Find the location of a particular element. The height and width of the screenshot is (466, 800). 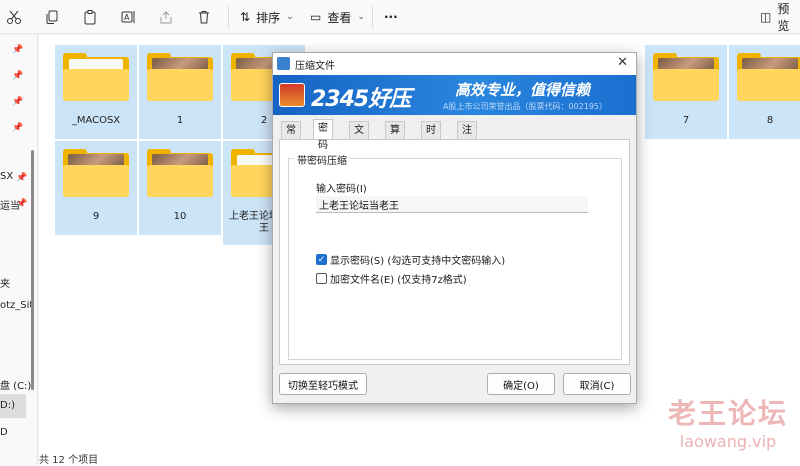

encrypt-filenames-checkbox: 加密文件名(E) (仅支持7z格式) is located at coordinates (391, 278).